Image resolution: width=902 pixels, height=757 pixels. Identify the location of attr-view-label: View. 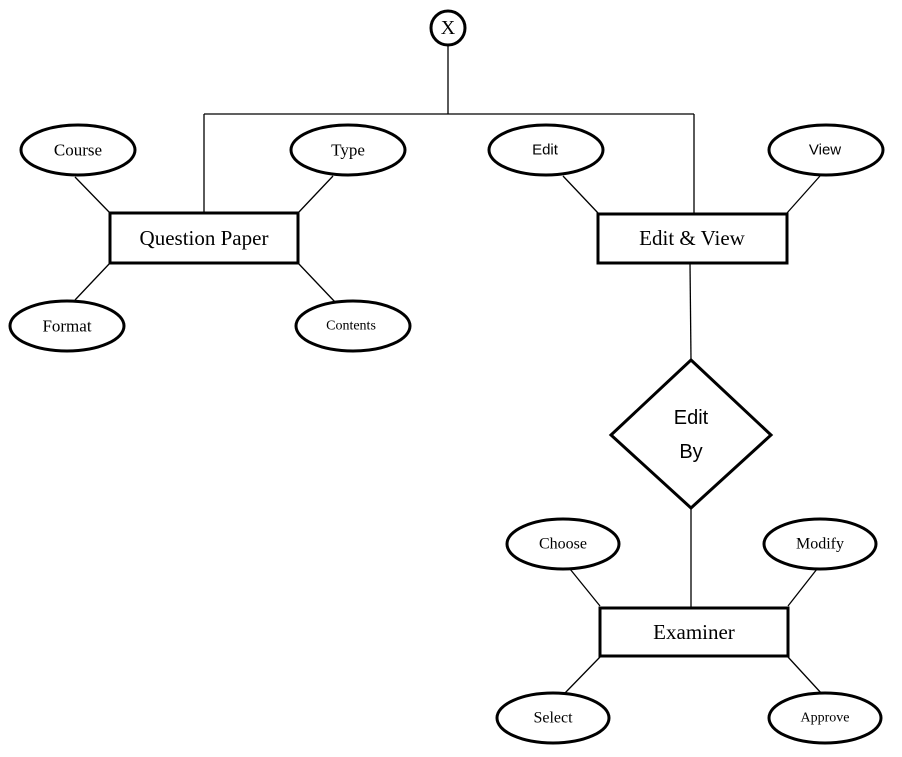
(825, 150).